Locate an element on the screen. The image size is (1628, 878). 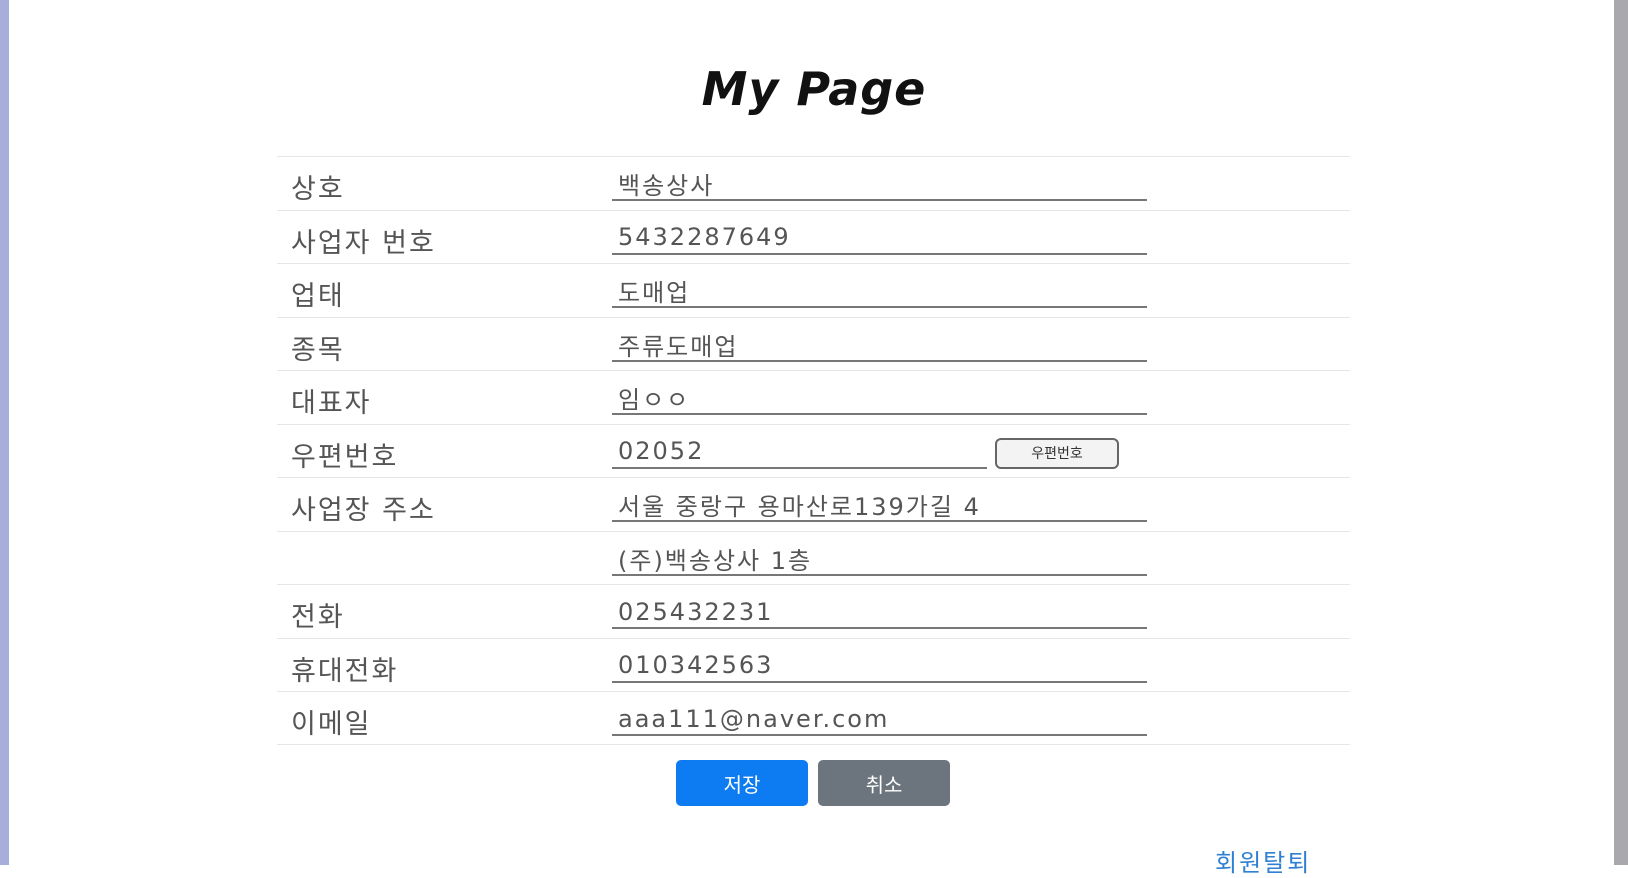
form-row-phone: 전화 is located at coordinates (813, 611).